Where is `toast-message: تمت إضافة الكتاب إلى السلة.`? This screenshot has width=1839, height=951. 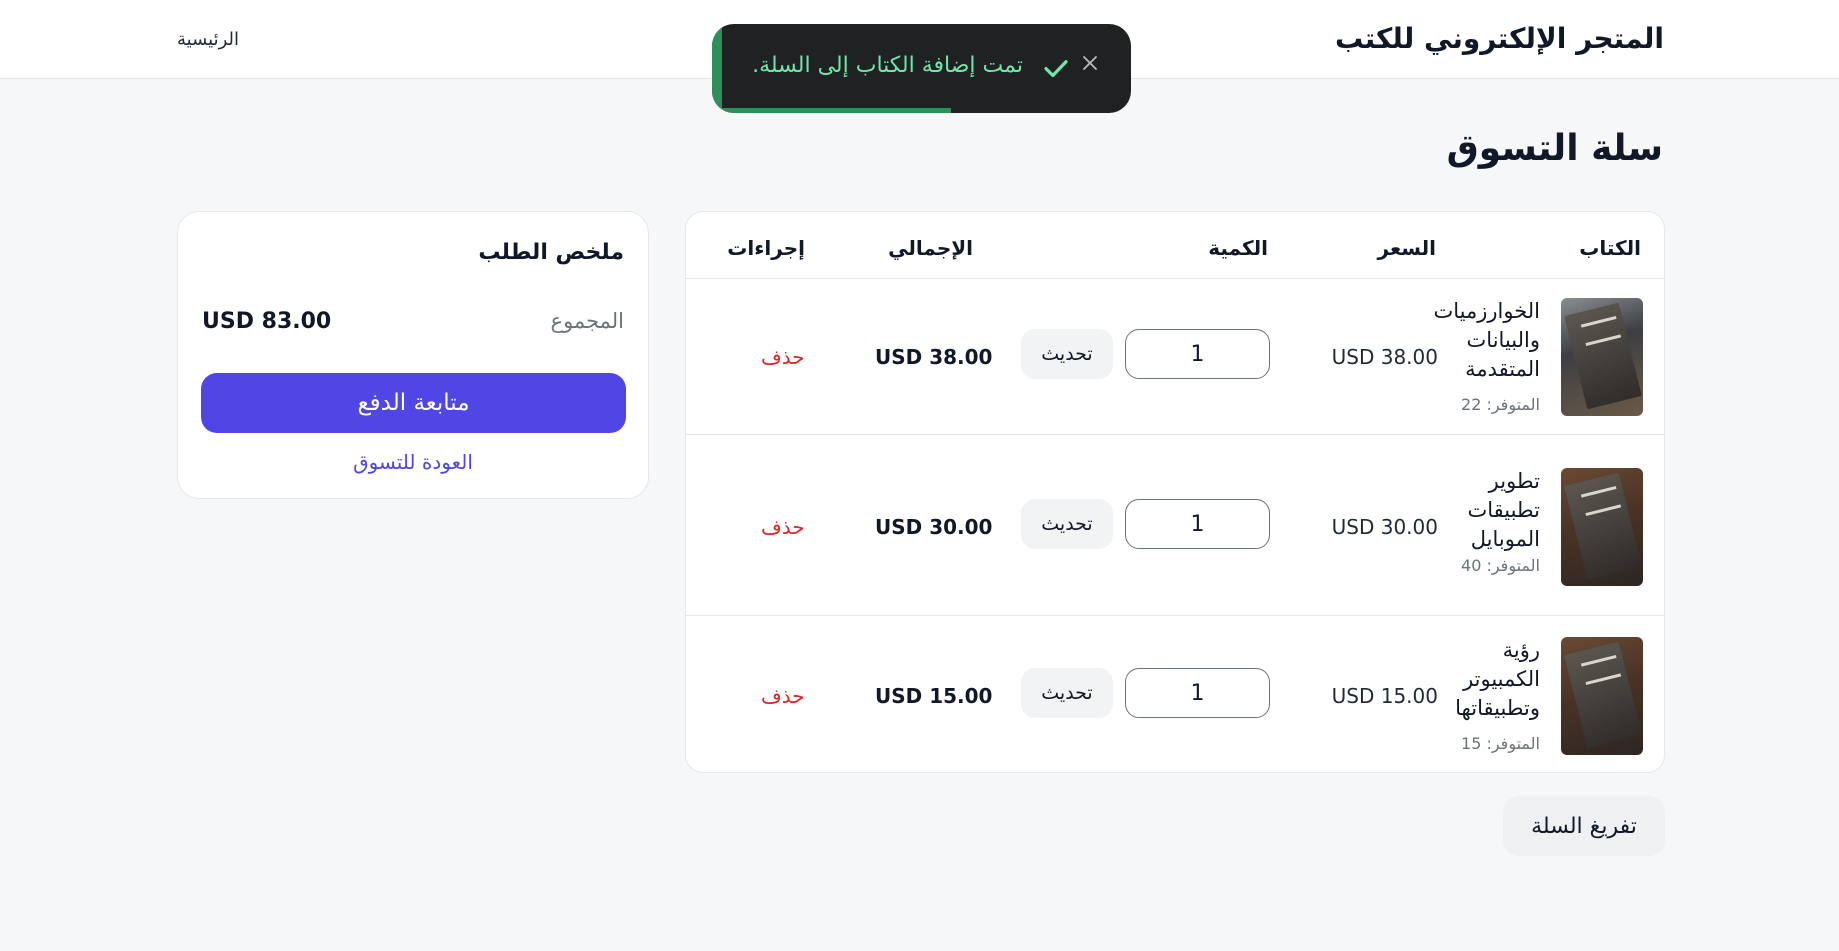
toast-message: تمت إضافة الكتاب إلى السلة. is located at coordinates (887, 65).